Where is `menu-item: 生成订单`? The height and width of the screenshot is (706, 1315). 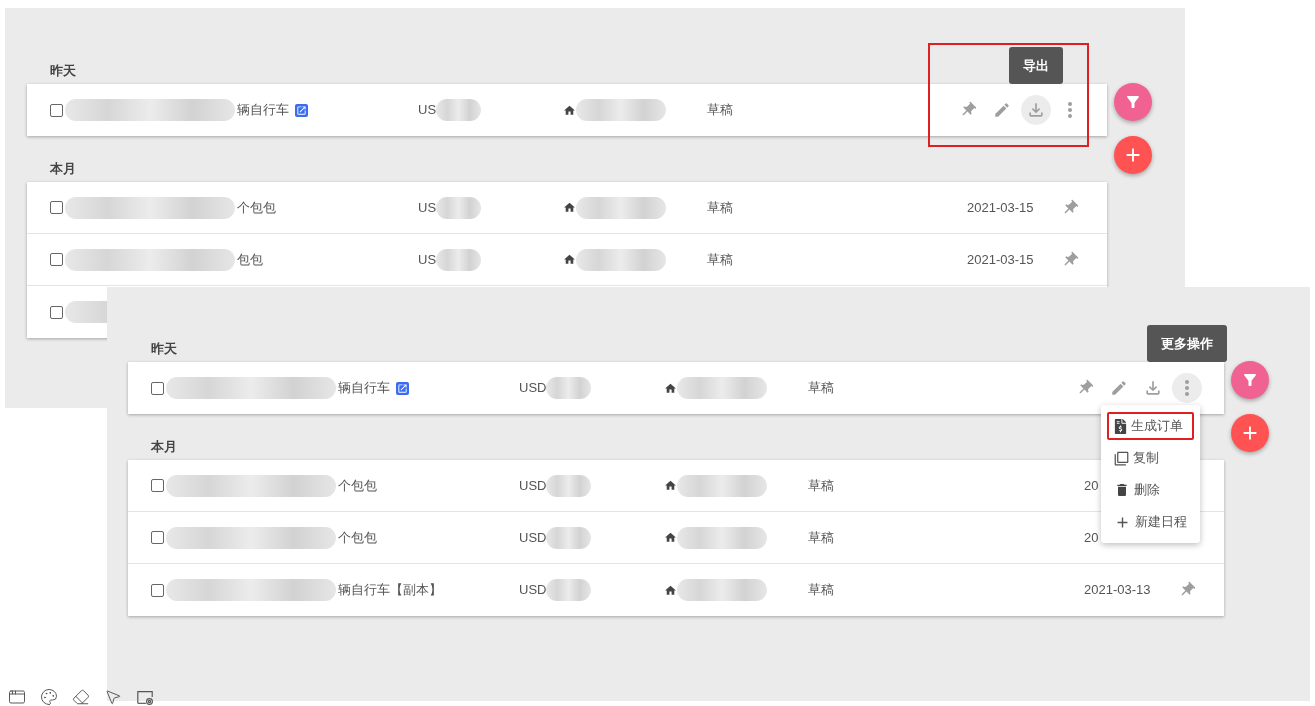
menu-item: 生成订单 is located at coordinates (1150, 426).